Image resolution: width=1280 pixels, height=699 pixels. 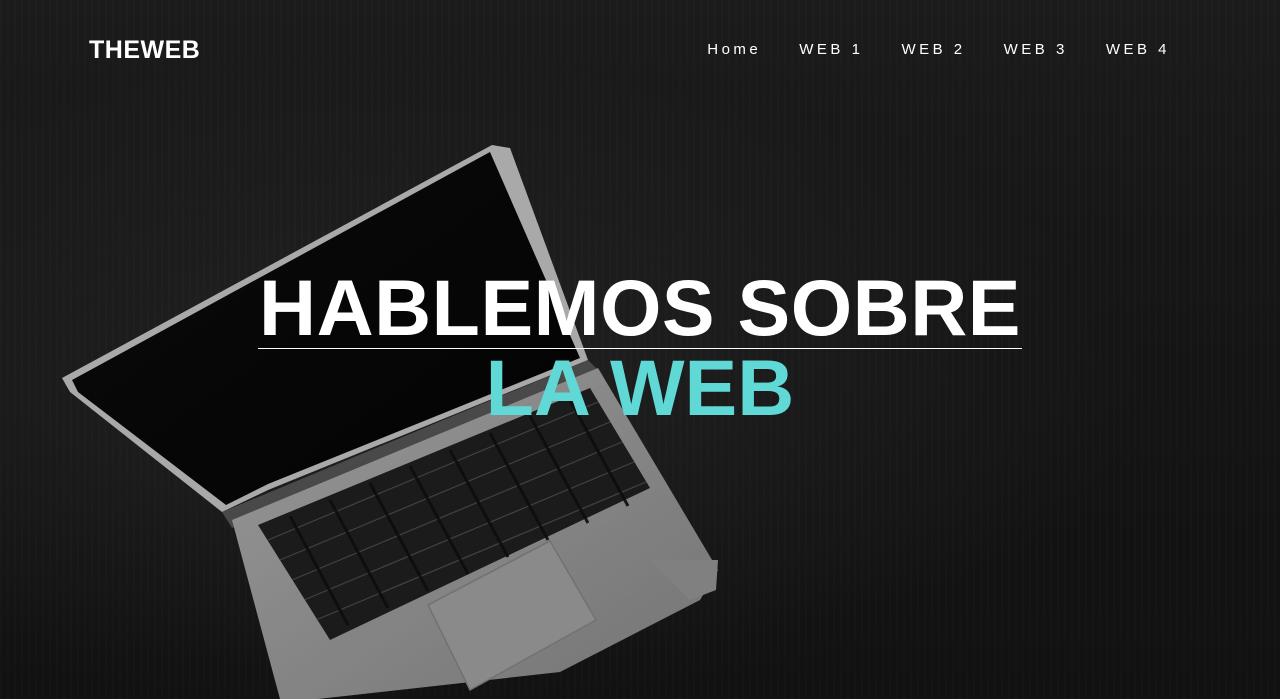 I want to click on brand-logo: THEWEB, so click(x=144, y=50).